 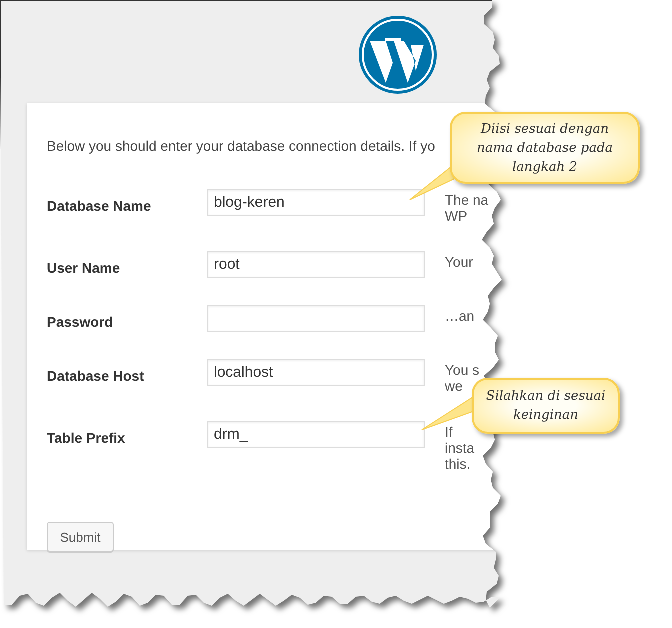 What do you see at coordinates (546, 406) in the screenshot?
I see `callout: Silahkan di sesuai keinginan` at bounding box center [546, 406].